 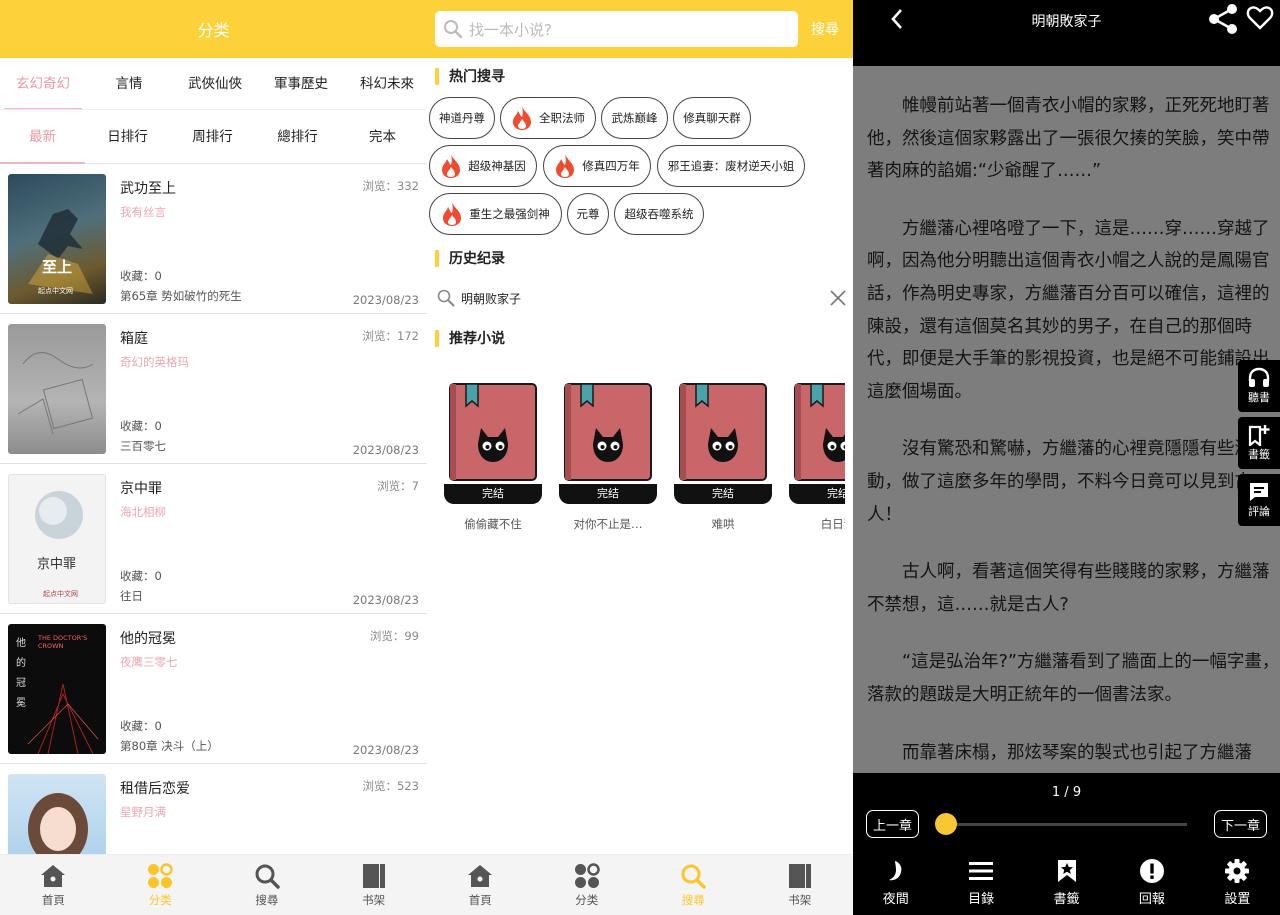 I want to click on recommend-book: 完结 难哄, so click(x=723, y=457).